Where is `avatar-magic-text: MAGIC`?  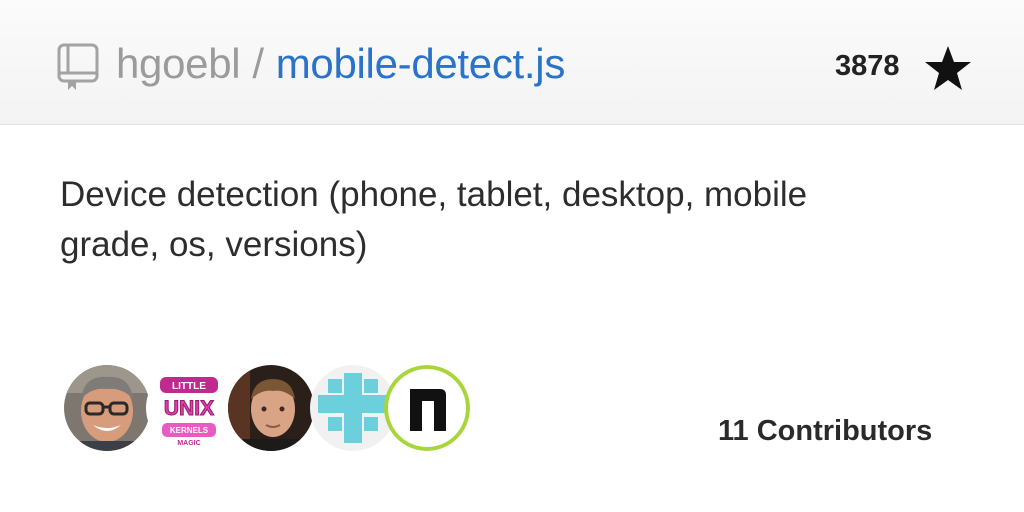
avatar-magic-text: MAGIC is located at coordinates (188, 443).